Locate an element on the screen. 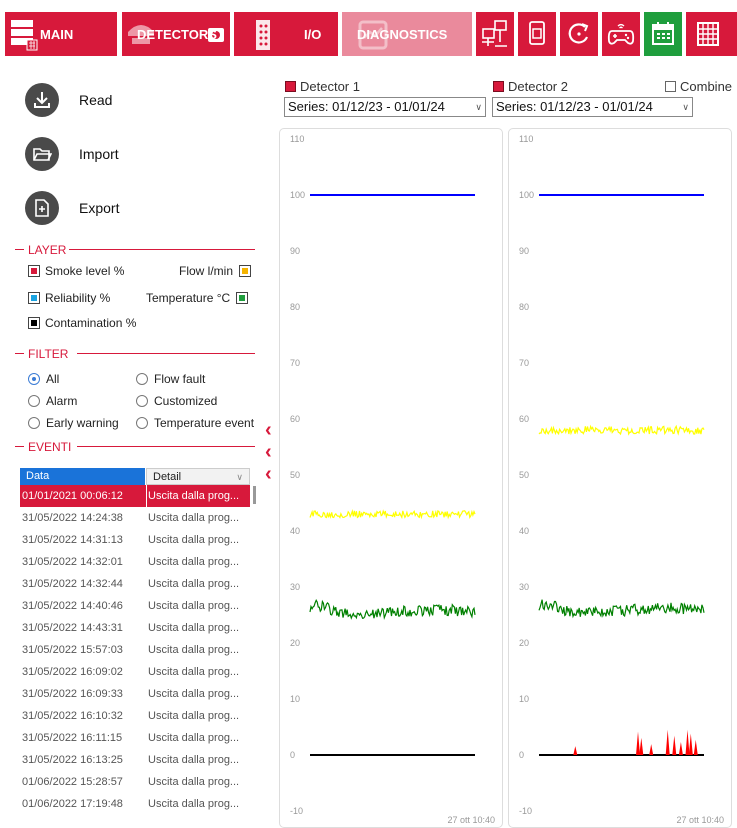  events-scrollbar is located at coordinates (254, 495).